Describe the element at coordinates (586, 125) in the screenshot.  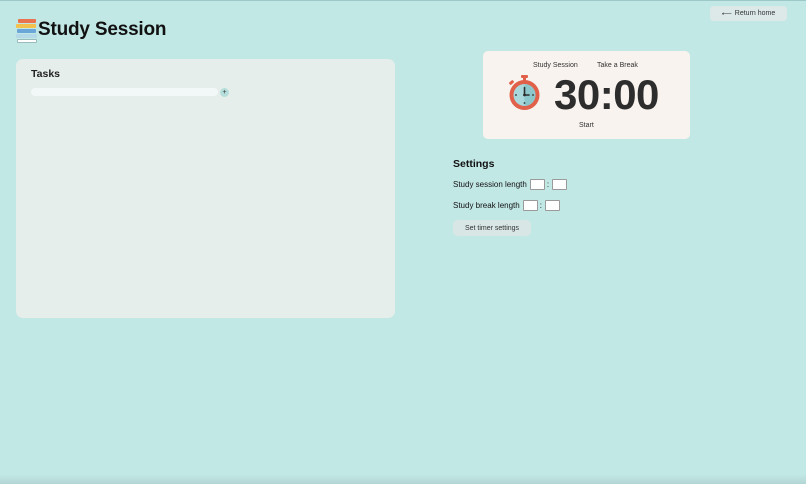
I see `start-button: Start` at that location.